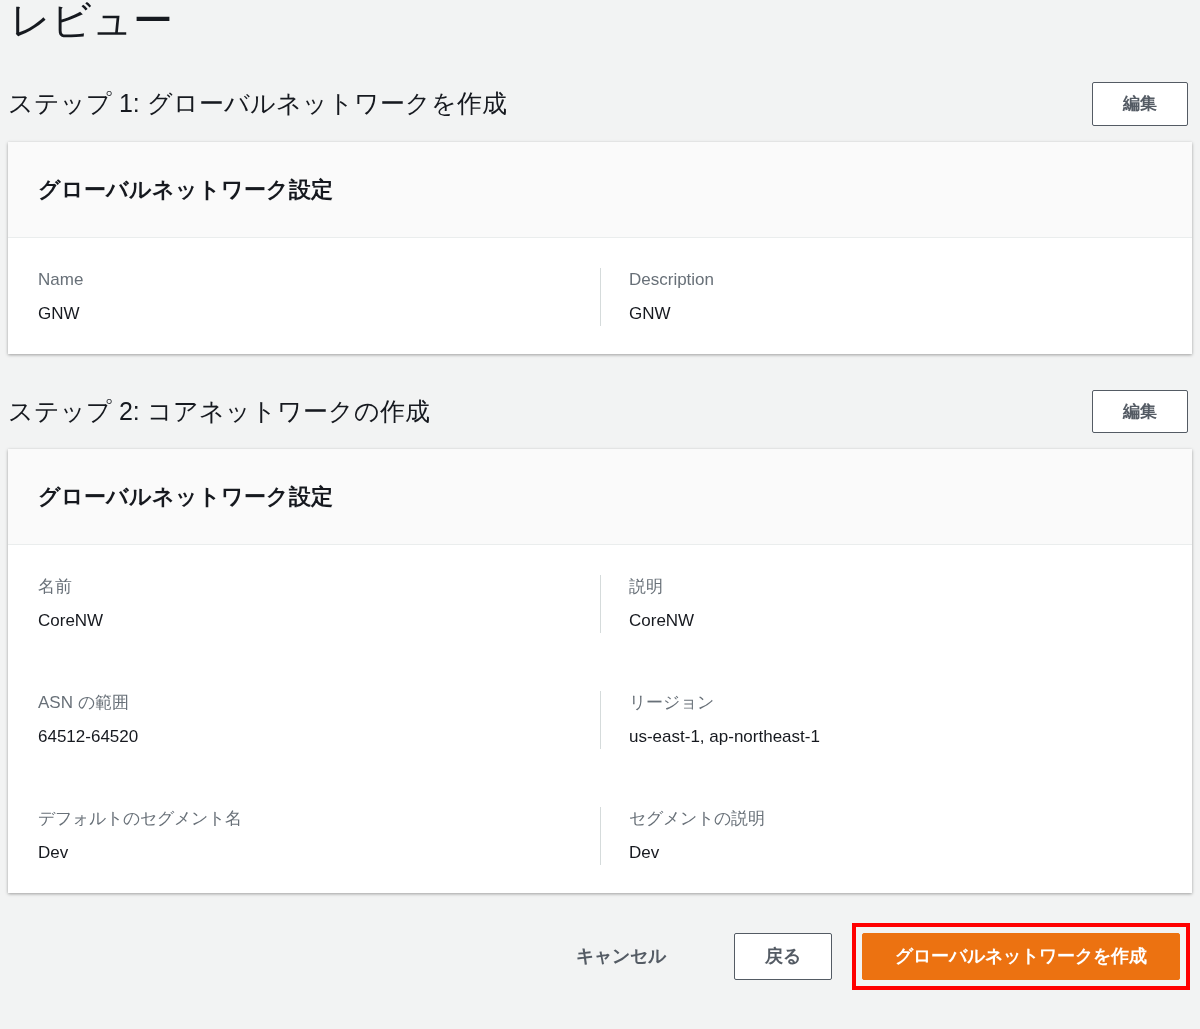  I want to click on field-label: Description, so click(672, 279).